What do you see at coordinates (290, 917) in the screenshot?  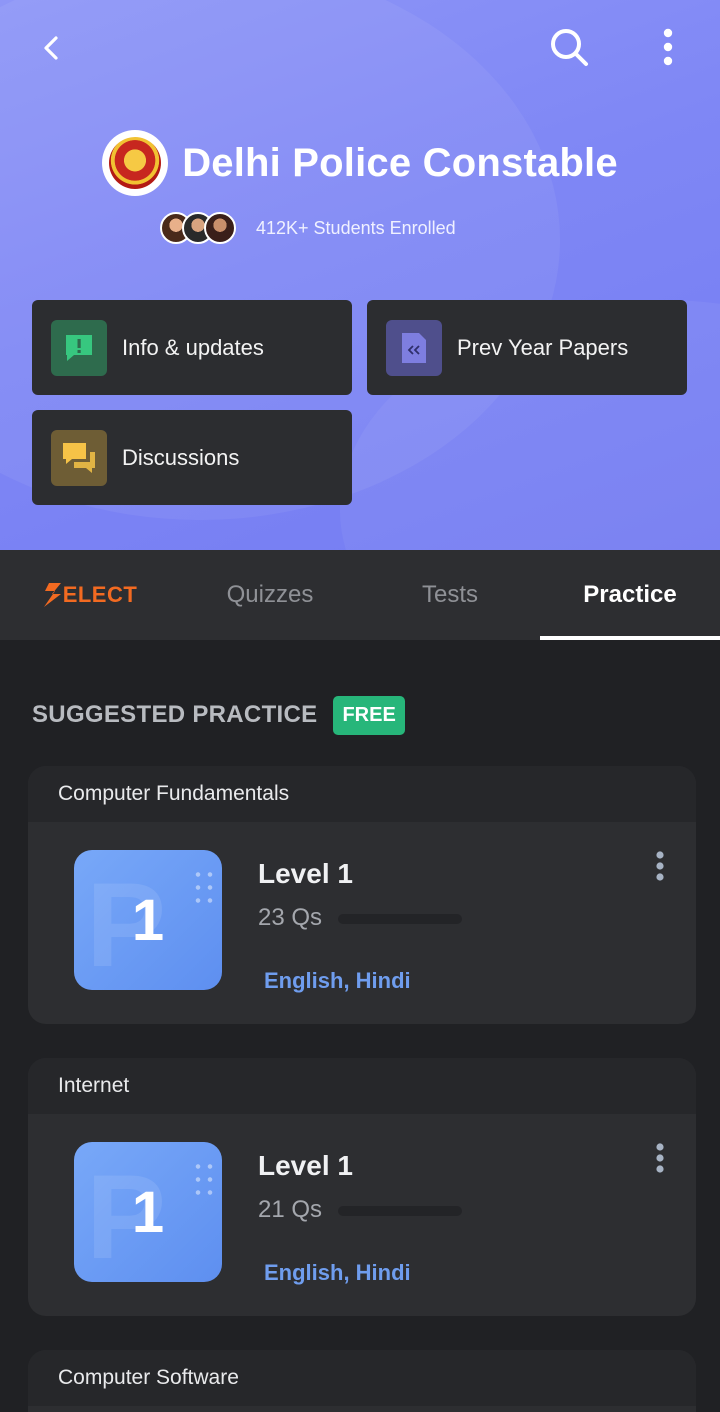 I see `question-count: 23 Qs` at bounding box center [290, 917].